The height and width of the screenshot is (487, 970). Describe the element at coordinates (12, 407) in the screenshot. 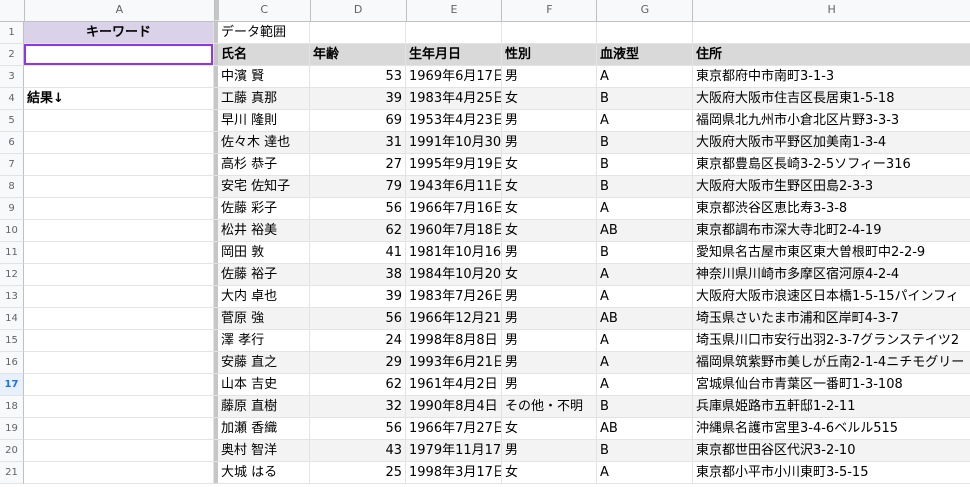

I see `row-header: 18` at that location.